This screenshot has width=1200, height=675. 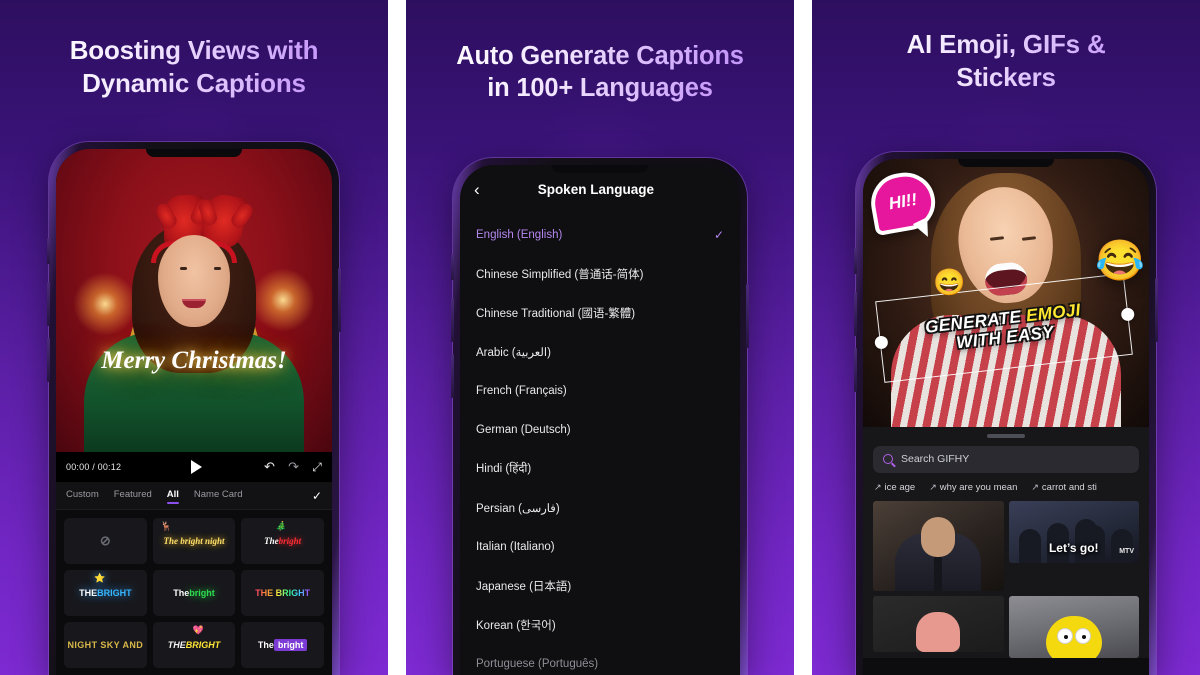 I want to click on gif-result-lets-go: Let’s go! MTV, so click(x=1073, y=531).